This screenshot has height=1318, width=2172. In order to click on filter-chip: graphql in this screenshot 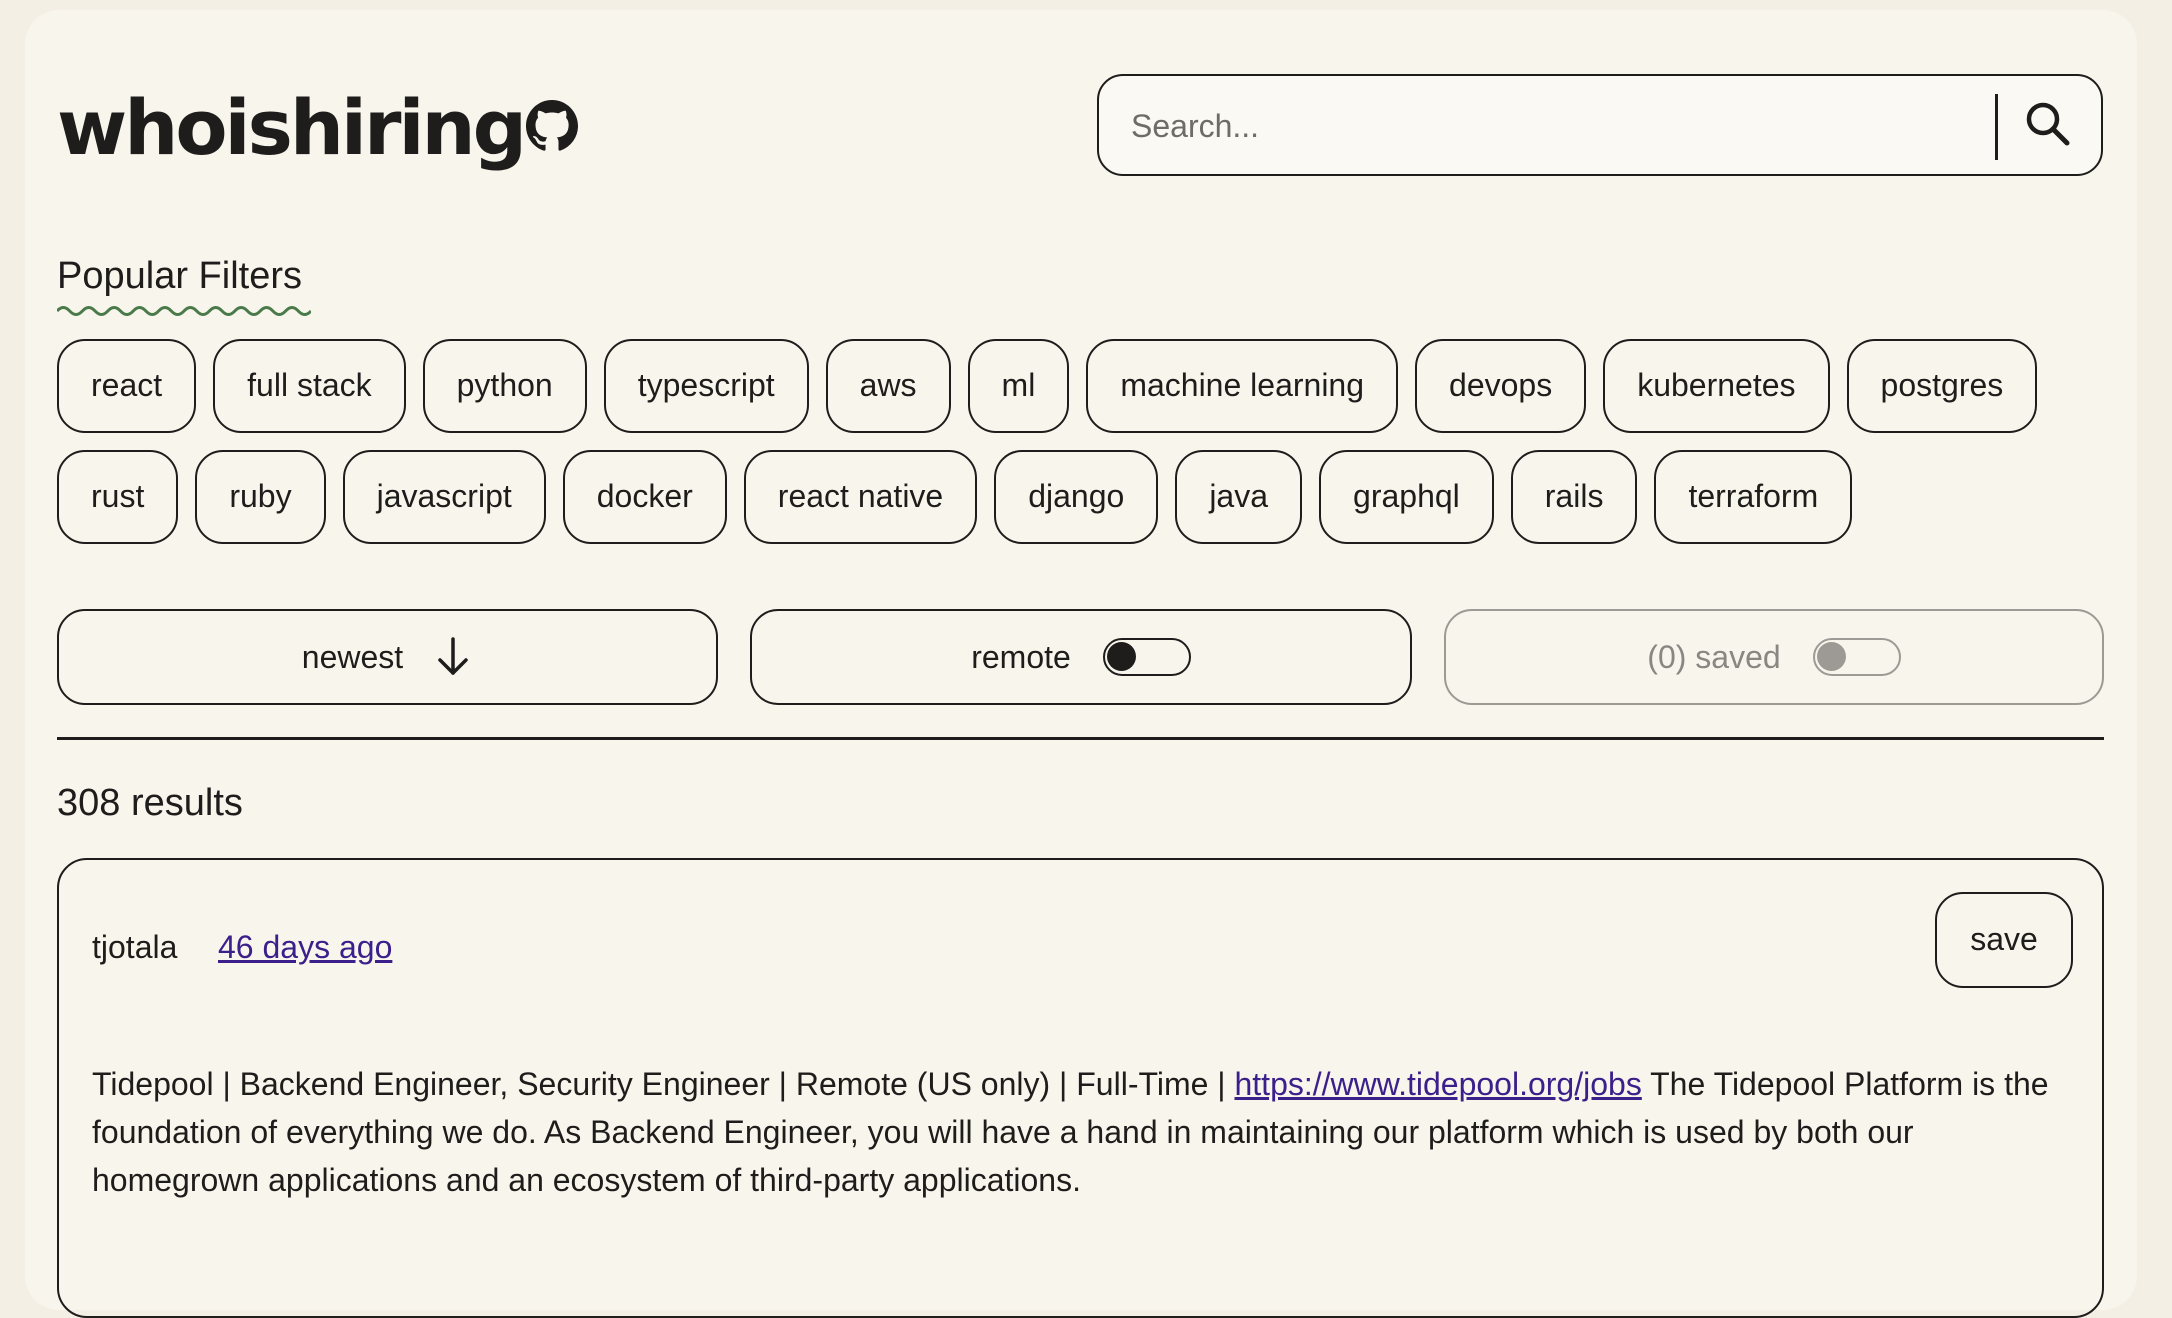, I will do `click(1406, 497)`.